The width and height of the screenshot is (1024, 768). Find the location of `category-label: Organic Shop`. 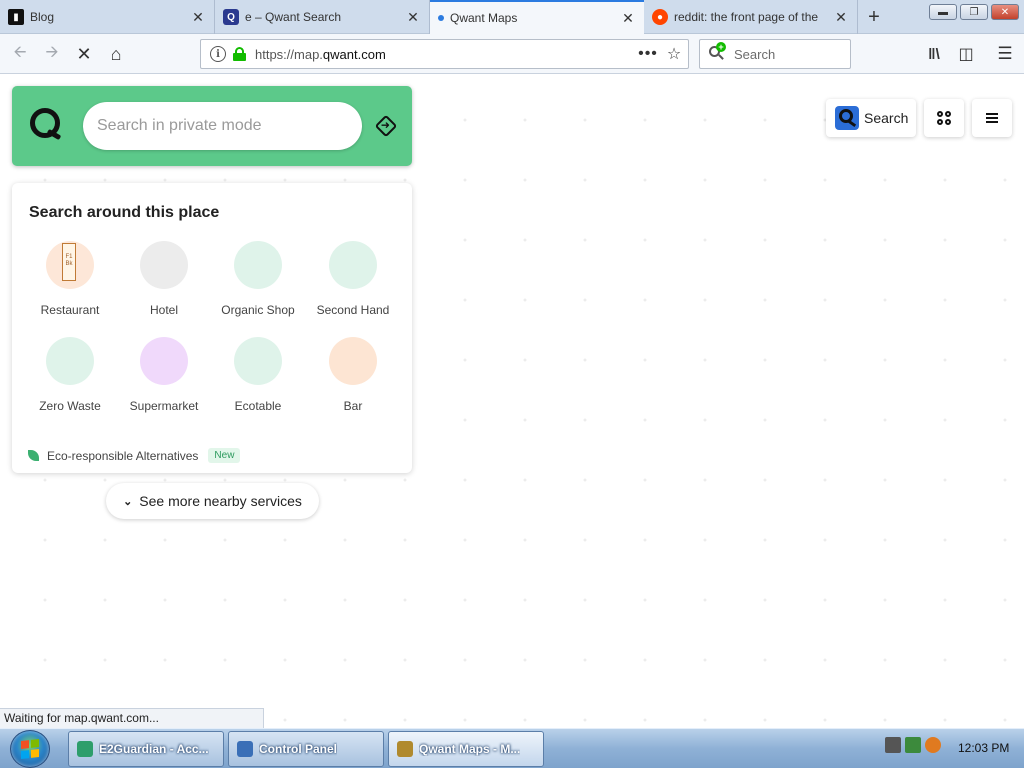

category-label: Organic Shop is located at coordinates (258, 310).